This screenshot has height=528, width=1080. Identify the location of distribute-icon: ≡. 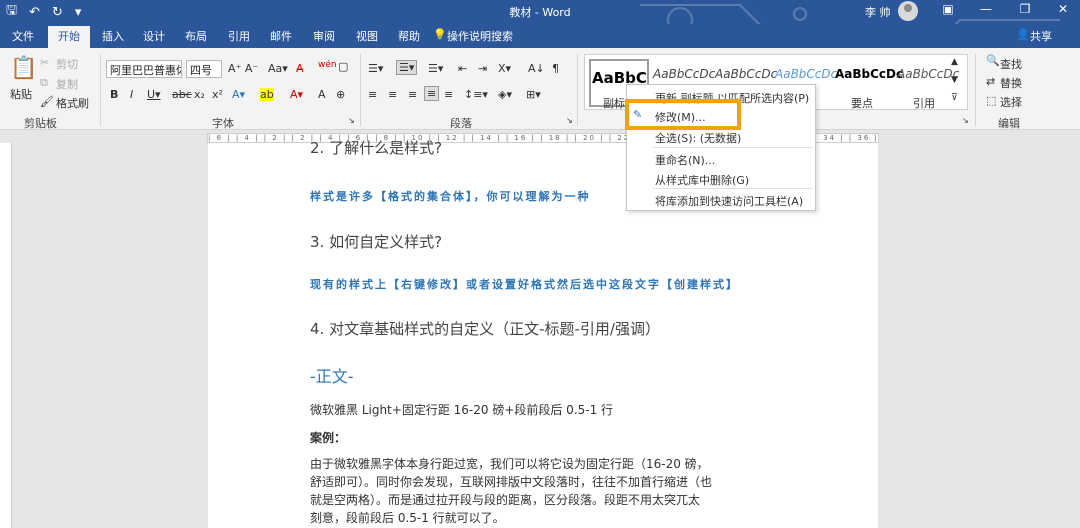
(448, 94).